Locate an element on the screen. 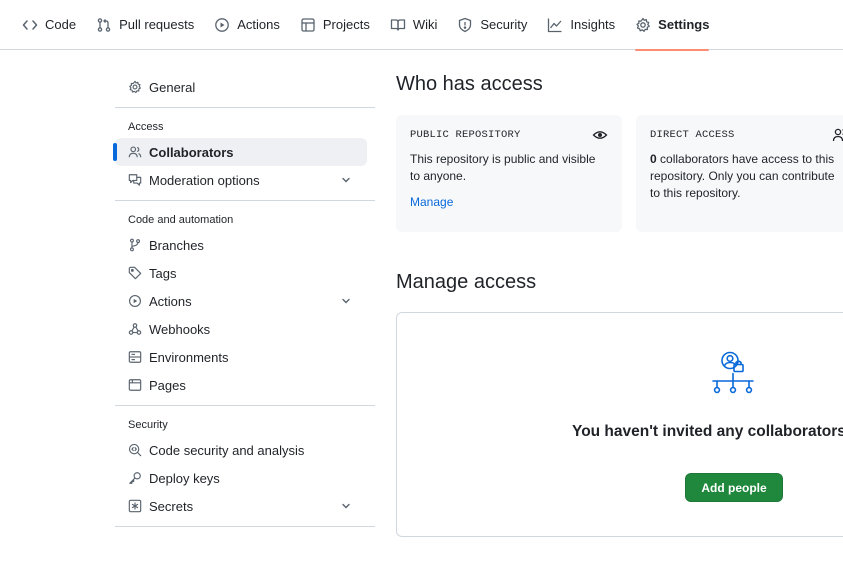 This screenshot has width=843, height=561. sidebar-item-general: General is located at coordinates (241, 87).